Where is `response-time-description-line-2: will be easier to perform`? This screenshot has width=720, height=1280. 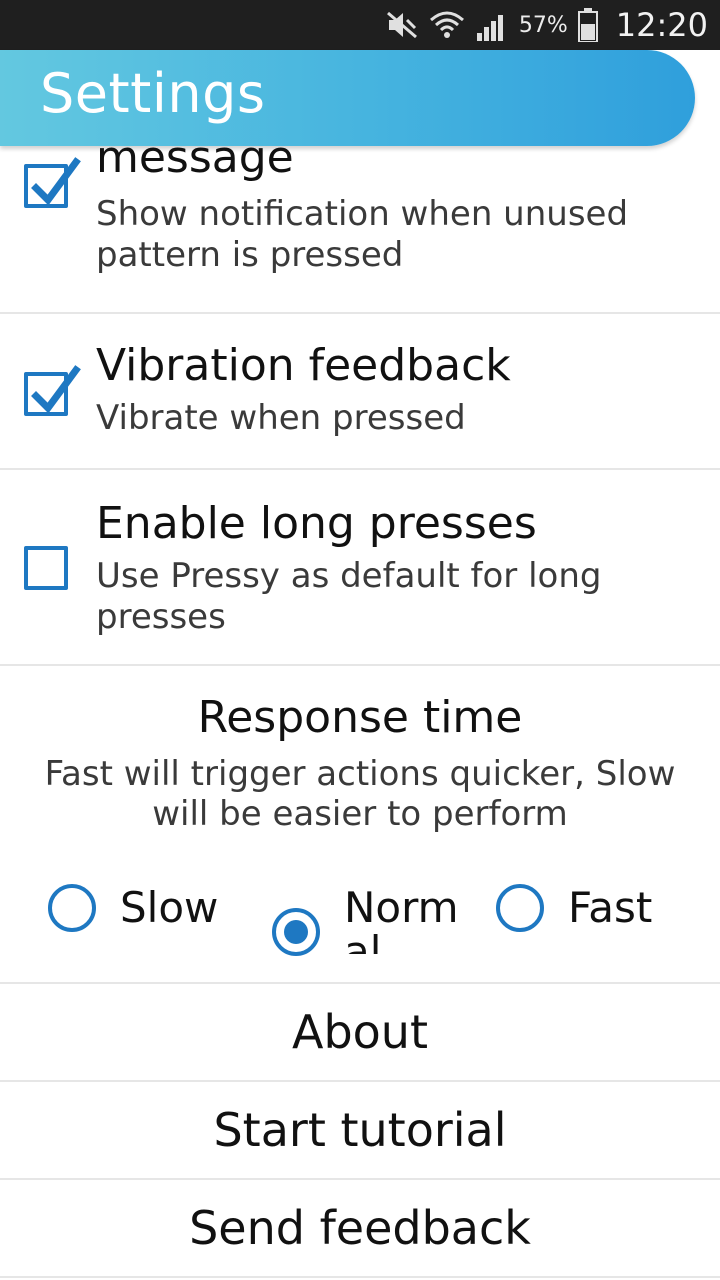
response-time-description-line-2: will be easier to perform is located at coordinates (360, 814).